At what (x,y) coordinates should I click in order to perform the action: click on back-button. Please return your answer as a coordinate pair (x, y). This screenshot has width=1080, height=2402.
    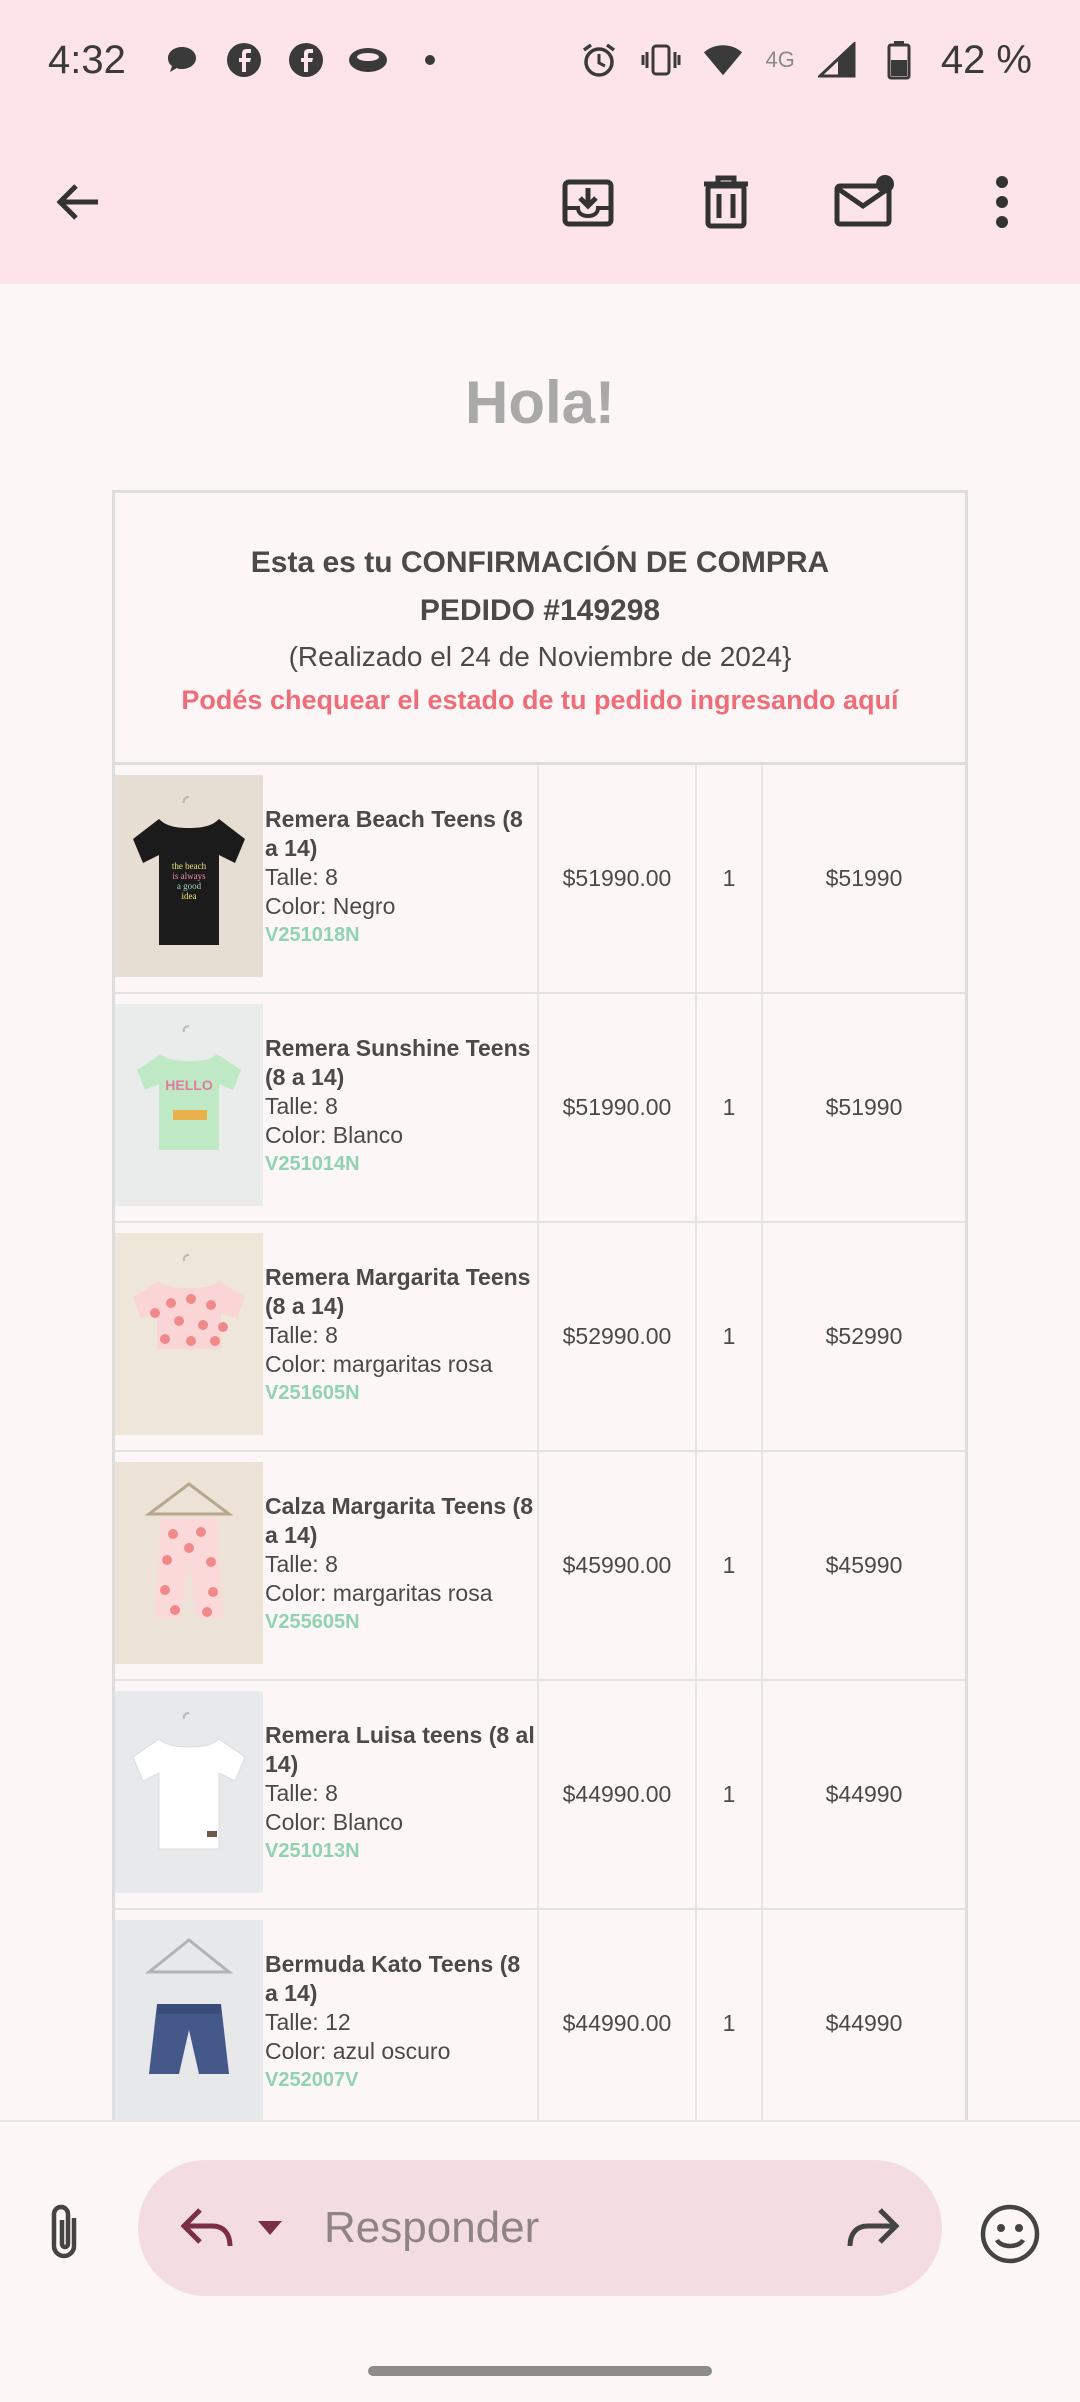
    Looking at the image, I should click on (78, 202).